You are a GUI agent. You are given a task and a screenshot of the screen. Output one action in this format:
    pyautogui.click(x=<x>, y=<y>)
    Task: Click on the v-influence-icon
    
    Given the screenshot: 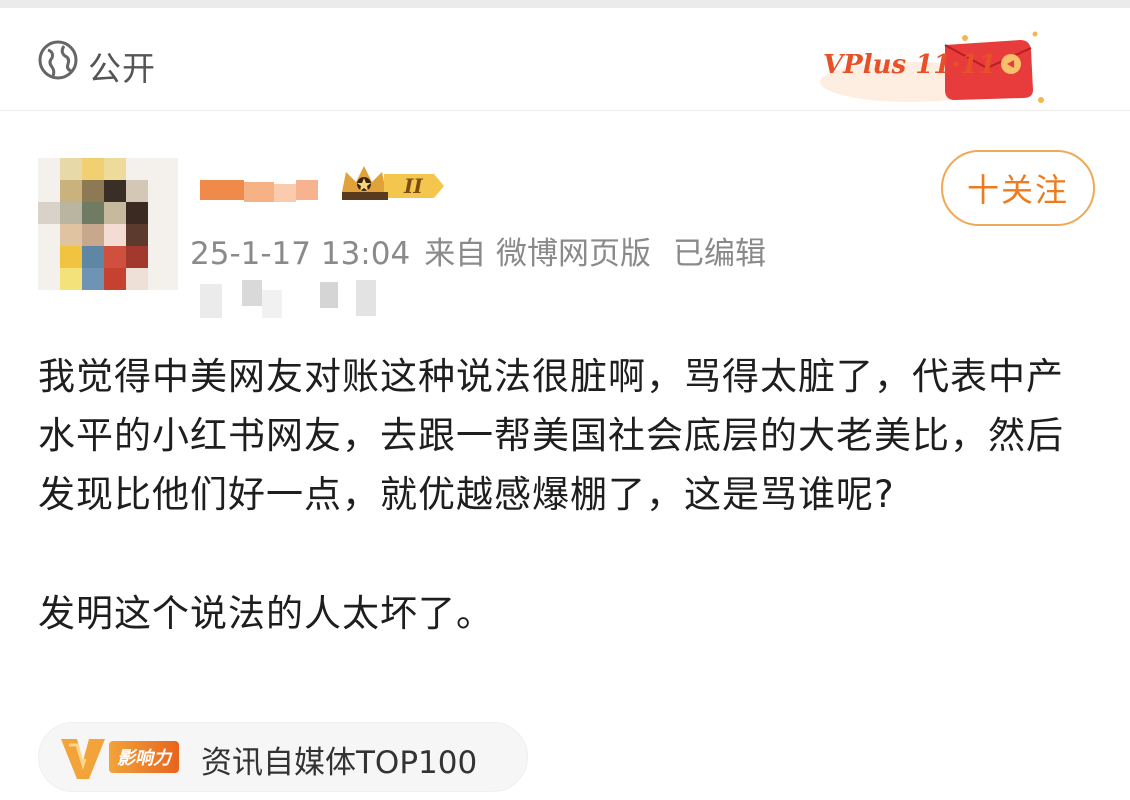 What is the action you would take?
    pyautogui.click(x=83, y=759)
    